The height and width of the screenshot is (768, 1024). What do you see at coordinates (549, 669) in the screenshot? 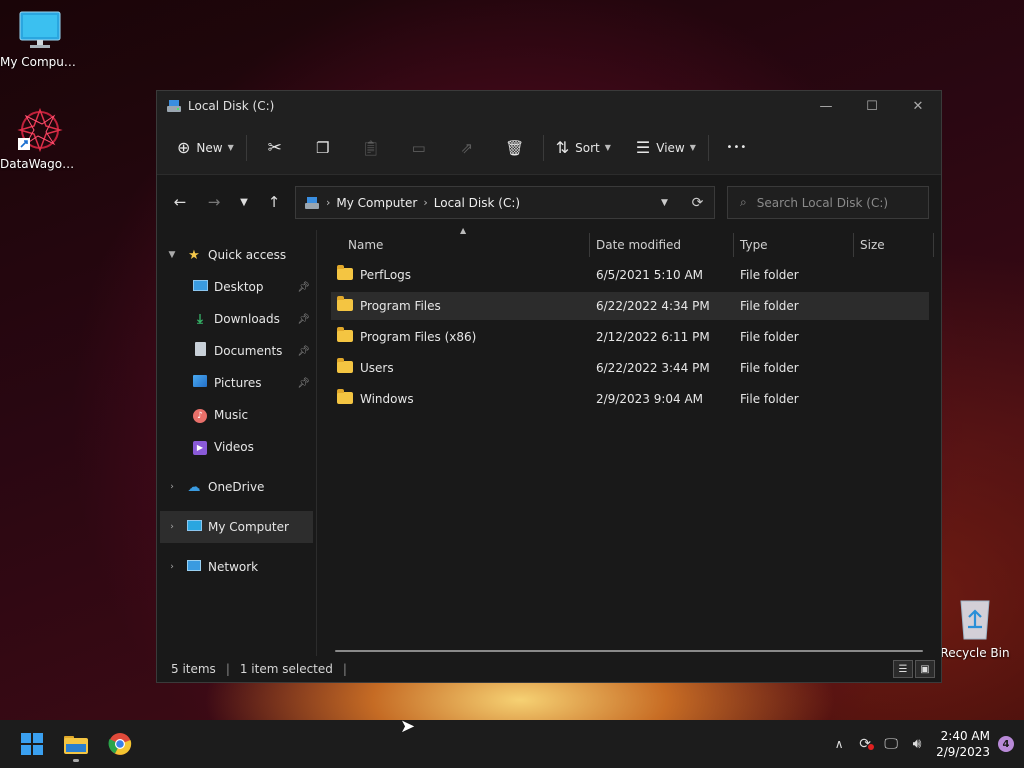
I see `status-bar: 5 items | 1 item selected | ☰ ▣` at bounding box center [549, 669].